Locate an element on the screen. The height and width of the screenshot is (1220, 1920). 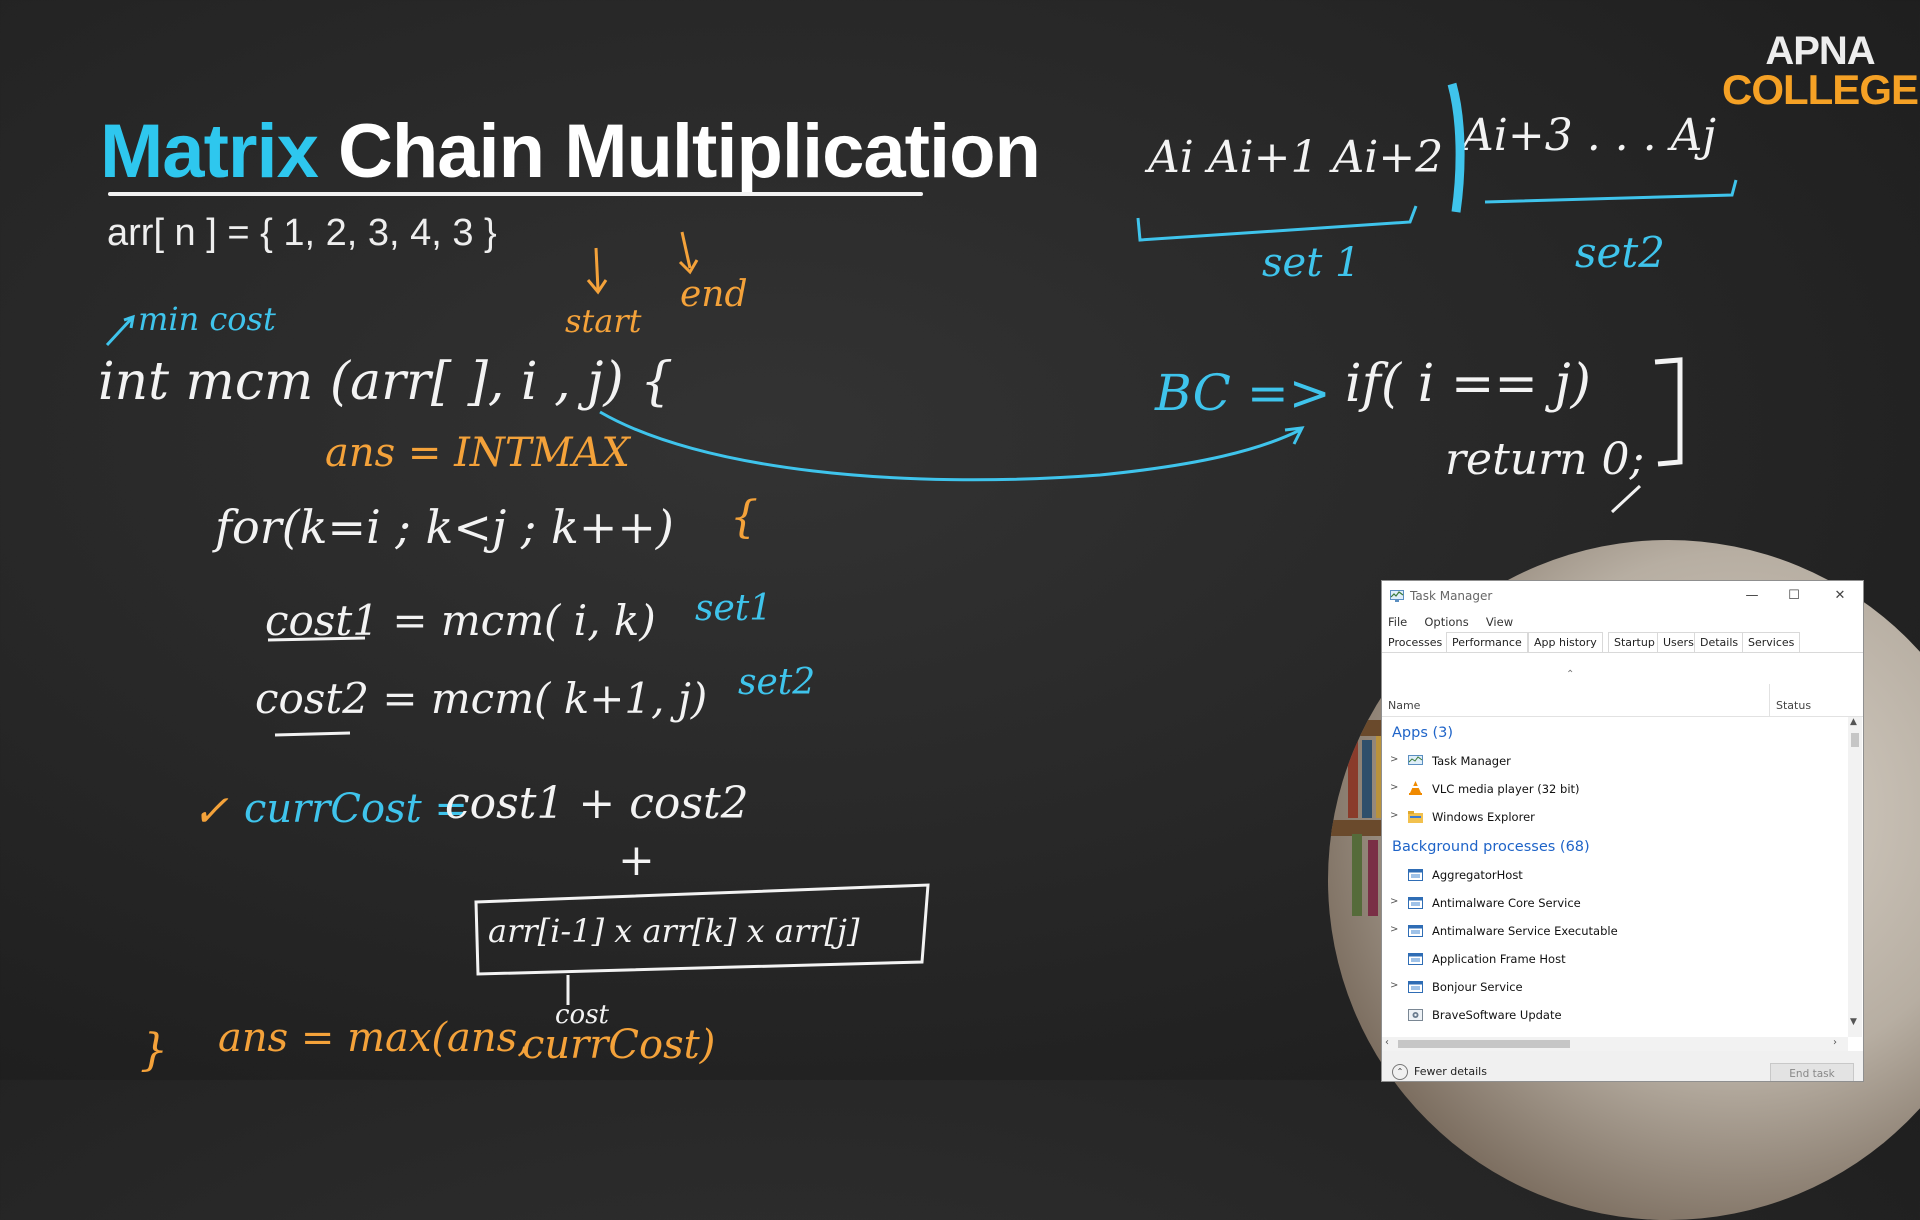
chevron-up-icon: ⌃ is located at coordinates (1400, 1072).